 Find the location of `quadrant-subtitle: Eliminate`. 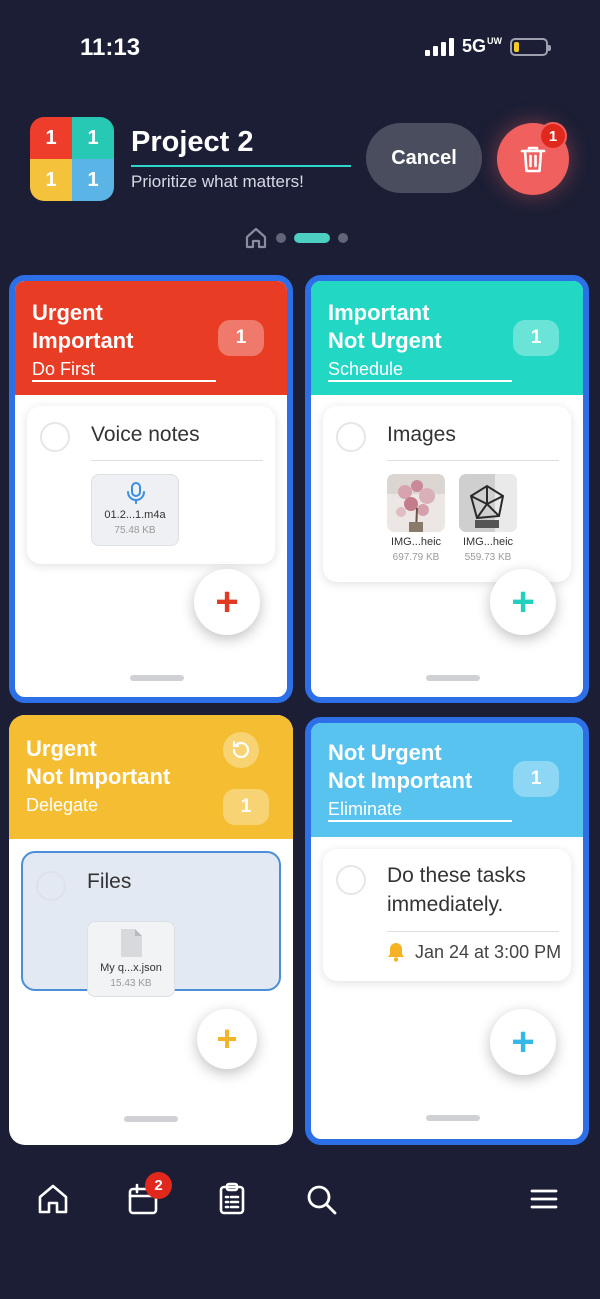

quadrant-subtitle: Eliminate is located at coordinates (365, 809).